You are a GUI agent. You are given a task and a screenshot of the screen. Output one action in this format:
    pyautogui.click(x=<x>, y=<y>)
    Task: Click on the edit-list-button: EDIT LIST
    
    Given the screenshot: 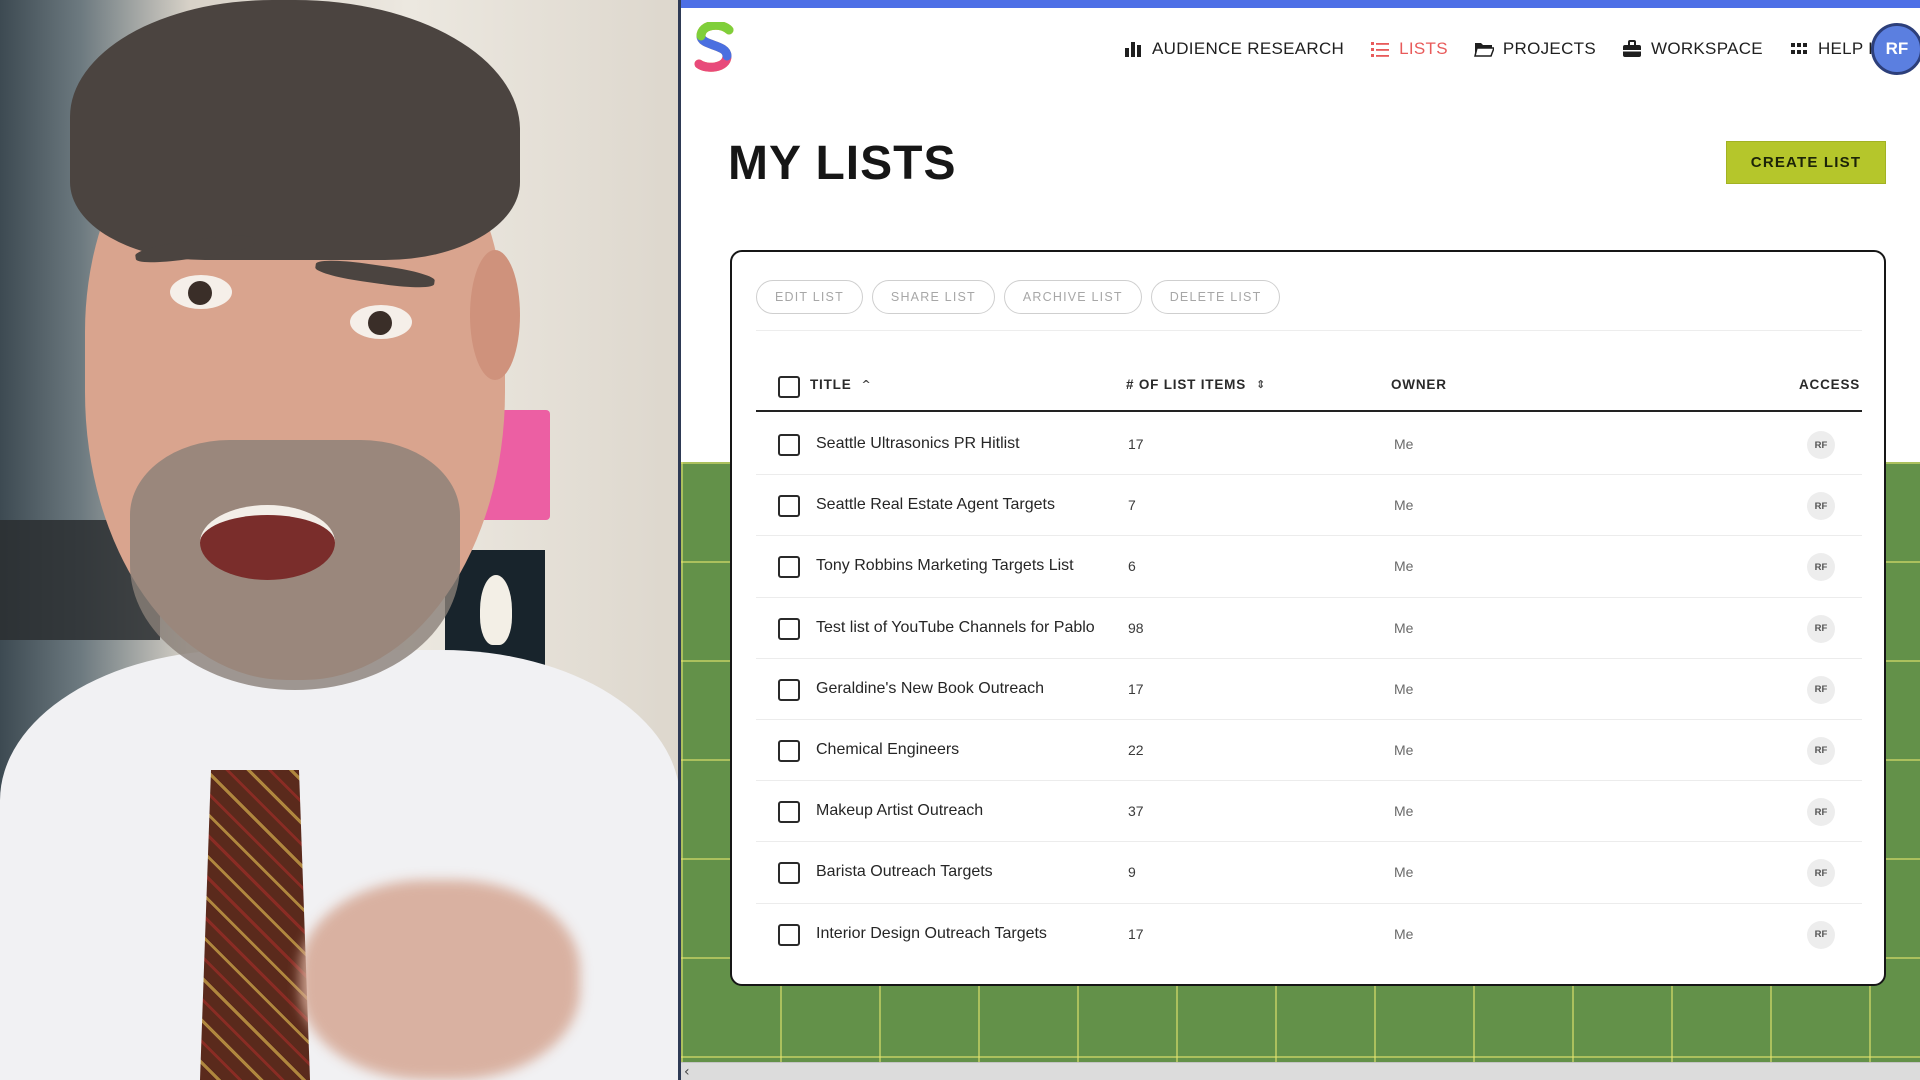 What is the action you would take?
    pyautogui.click(x=809, y=297)
    